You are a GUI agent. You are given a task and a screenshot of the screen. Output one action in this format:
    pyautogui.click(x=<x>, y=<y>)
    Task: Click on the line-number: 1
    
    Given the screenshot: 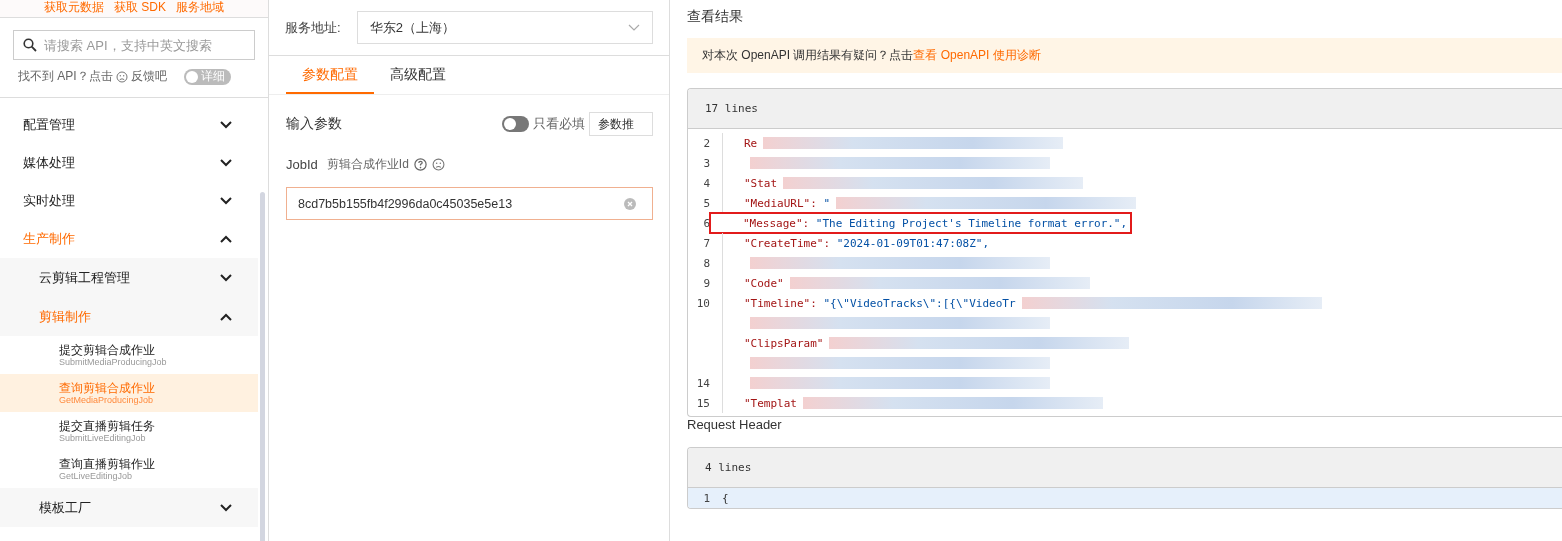 What is the action you would take?
    pyautogui.click(x=706, y=498)
    